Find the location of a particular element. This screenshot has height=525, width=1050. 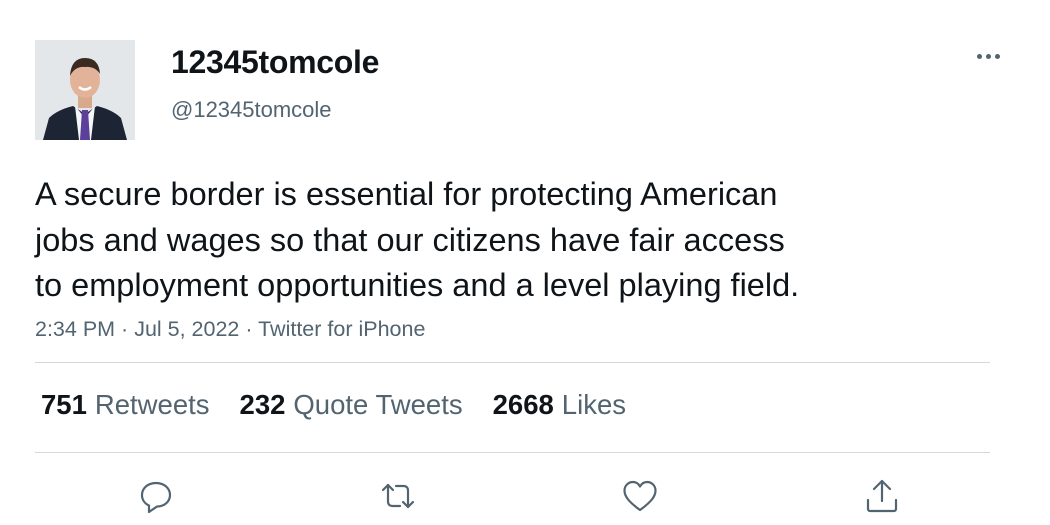

tweet-source: Twitter for iPhone is located at coordinates (341, 329).